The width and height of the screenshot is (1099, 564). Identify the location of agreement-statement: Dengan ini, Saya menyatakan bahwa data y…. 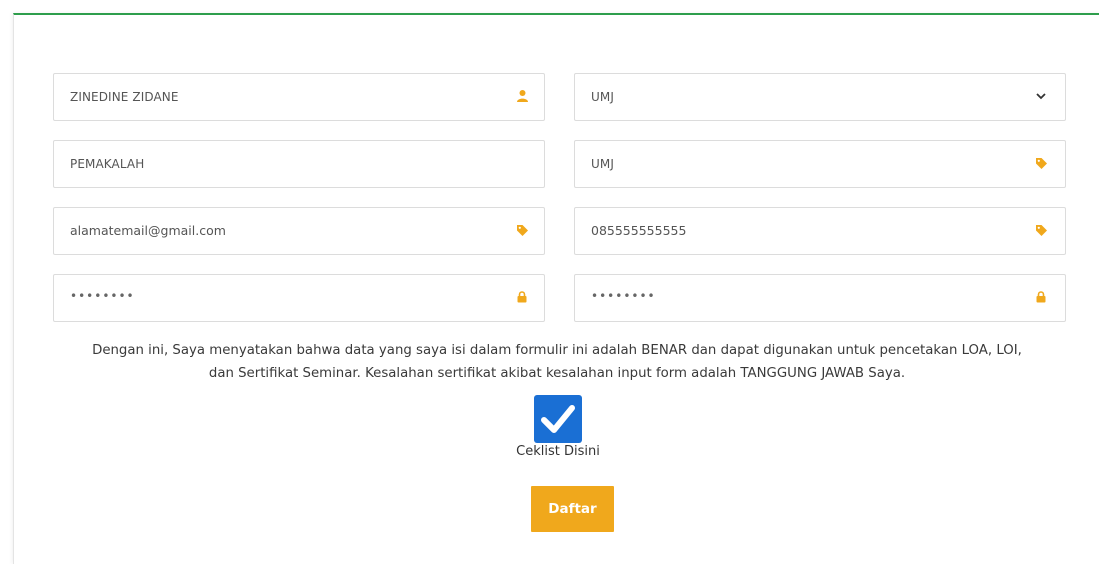
(557, 362).